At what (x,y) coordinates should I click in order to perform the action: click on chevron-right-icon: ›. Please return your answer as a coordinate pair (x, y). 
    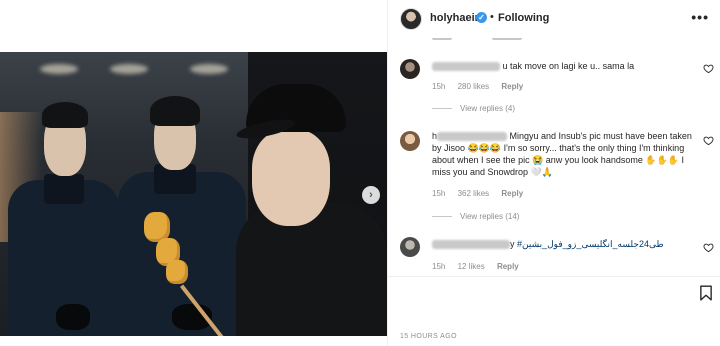
    Looking at the image, I should click on (371, 195).